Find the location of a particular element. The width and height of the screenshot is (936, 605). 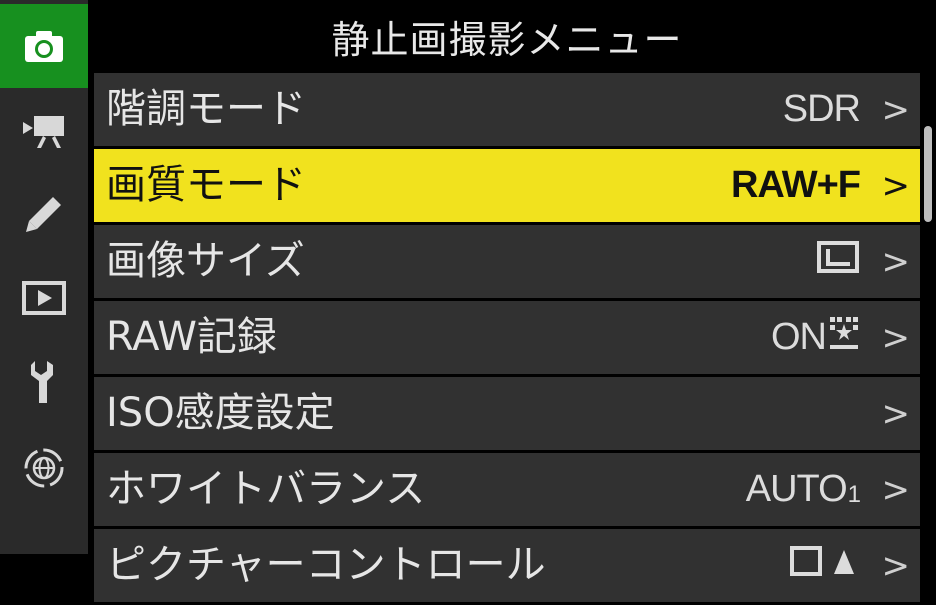

menu-title: 静止画撮影メニュー is located at coordinates (507, 39).